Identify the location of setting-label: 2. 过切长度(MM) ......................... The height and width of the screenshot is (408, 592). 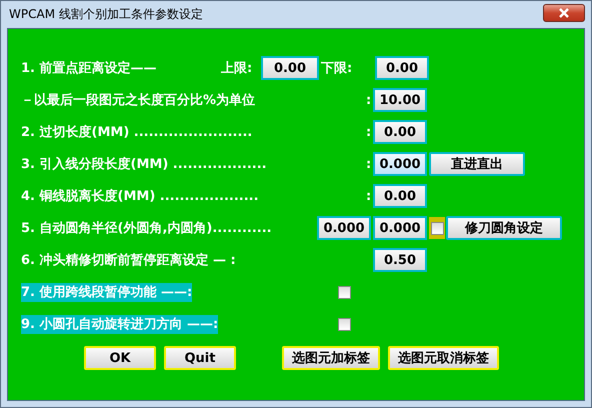
(137, 132).